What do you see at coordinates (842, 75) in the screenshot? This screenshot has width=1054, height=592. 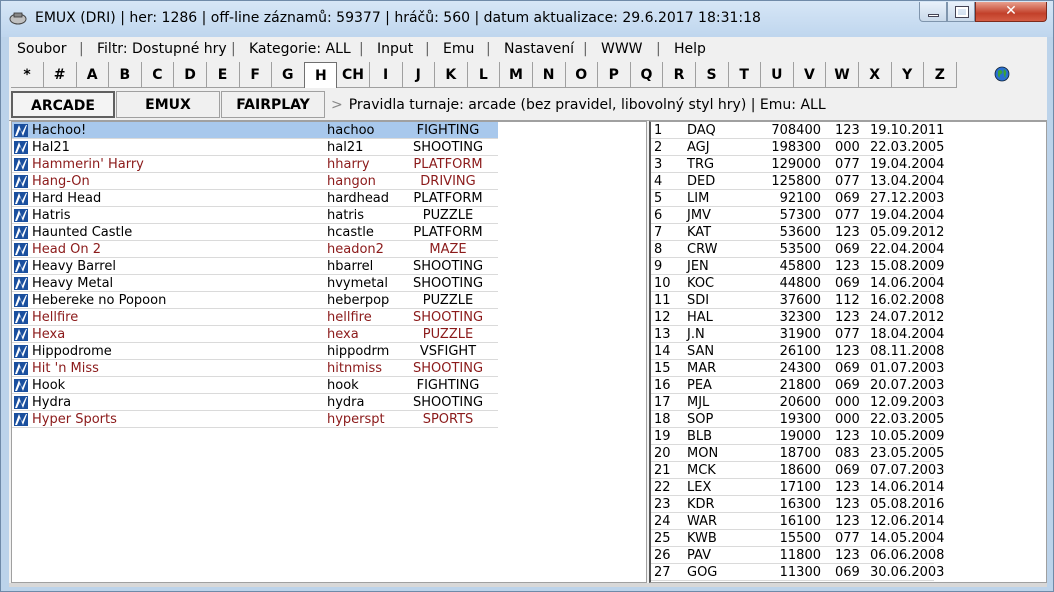 I see `letter-filter-w: W` at bounding box center [842, 75].